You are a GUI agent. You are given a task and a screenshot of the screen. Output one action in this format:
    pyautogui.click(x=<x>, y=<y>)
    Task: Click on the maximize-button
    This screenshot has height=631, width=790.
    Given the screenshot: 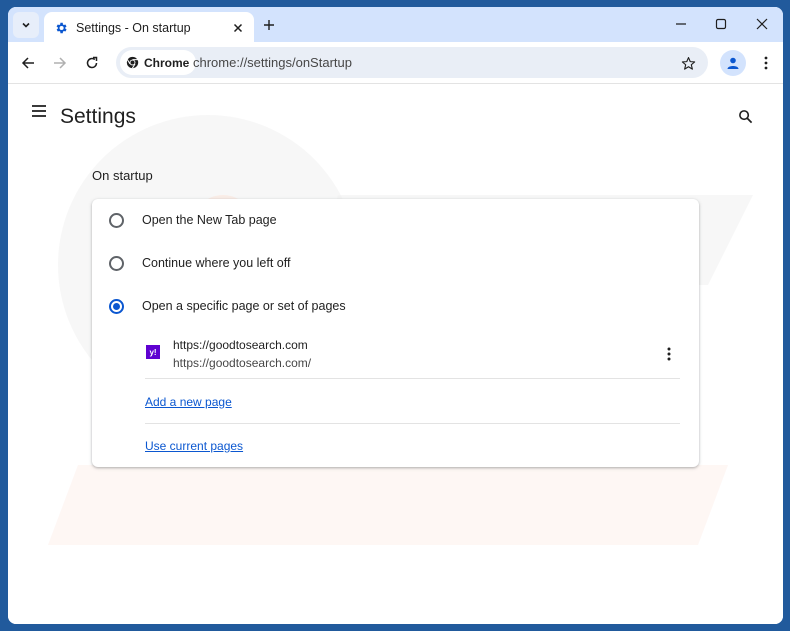 What is the action you would take?
    pyautogui.click(x=721, y=24)
    